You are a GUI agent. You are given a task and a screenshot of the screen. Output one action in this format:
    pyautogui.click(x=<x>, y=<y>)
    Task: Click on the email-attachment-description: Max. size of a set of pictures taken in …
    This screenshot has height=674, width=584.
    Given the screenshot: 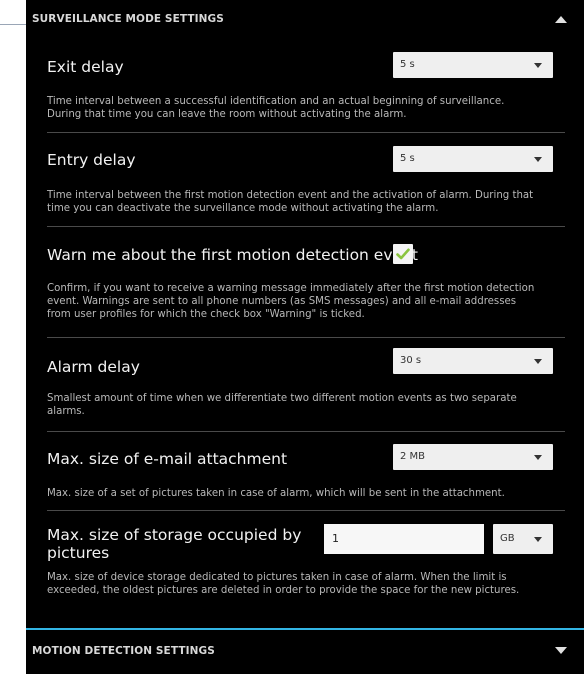 What is the action you would take?
    pyautogui.click(x=303, y=493)
    